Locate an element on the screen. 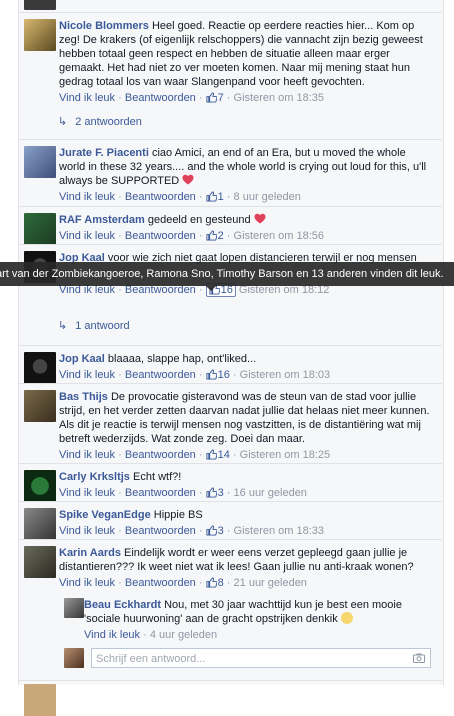 The height and width of the screenshot is (716, 454). current-user-avatar is located at coordinates (74, 658).